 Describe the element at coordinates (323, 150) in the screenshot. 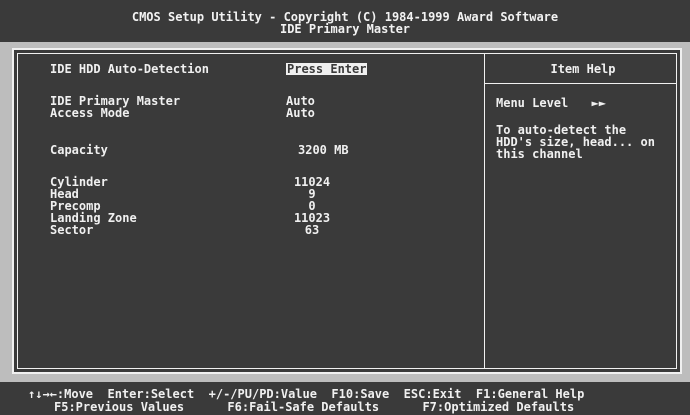

I see `capacity-value: 3200 MB` at that location.